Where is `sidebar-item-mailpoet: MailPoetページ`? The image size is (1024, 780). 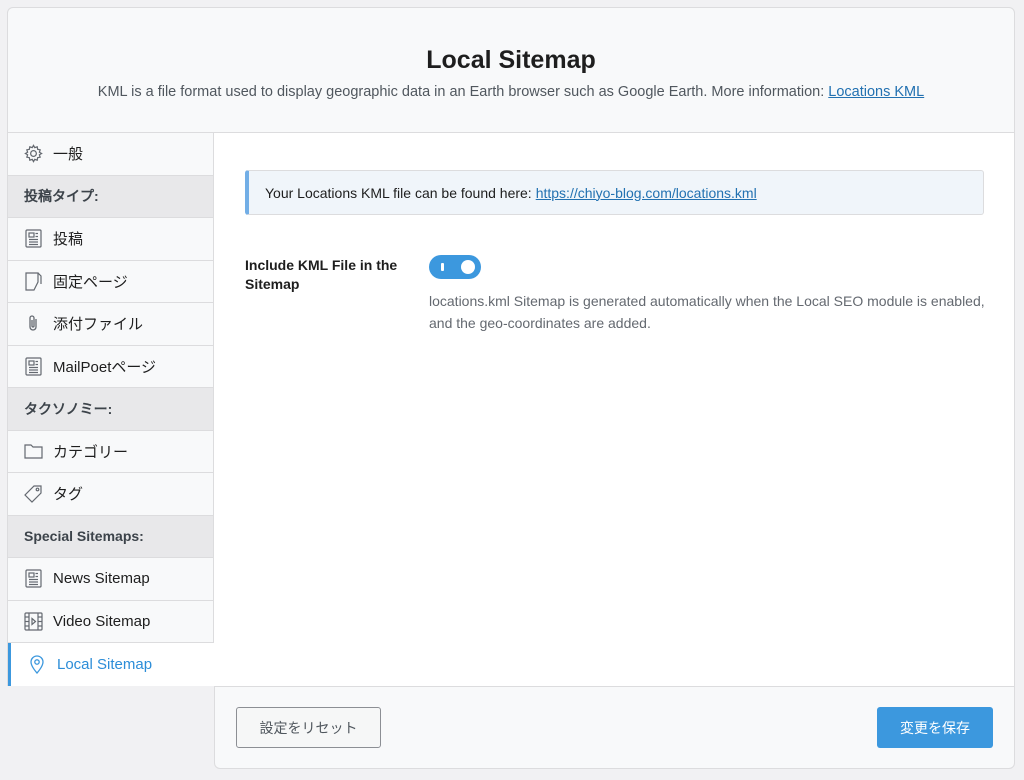
sidebar-item-mailpoet: MailPoetページ is located at coordinates (110, 366).